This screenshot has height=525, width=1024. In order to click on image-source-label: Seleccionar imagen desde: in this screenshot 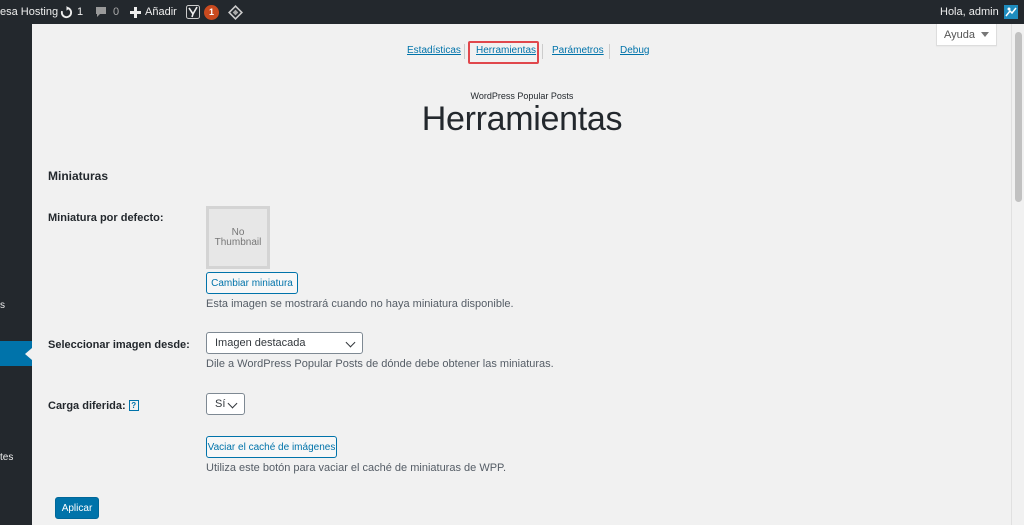, I will do `click(119, 345)`.